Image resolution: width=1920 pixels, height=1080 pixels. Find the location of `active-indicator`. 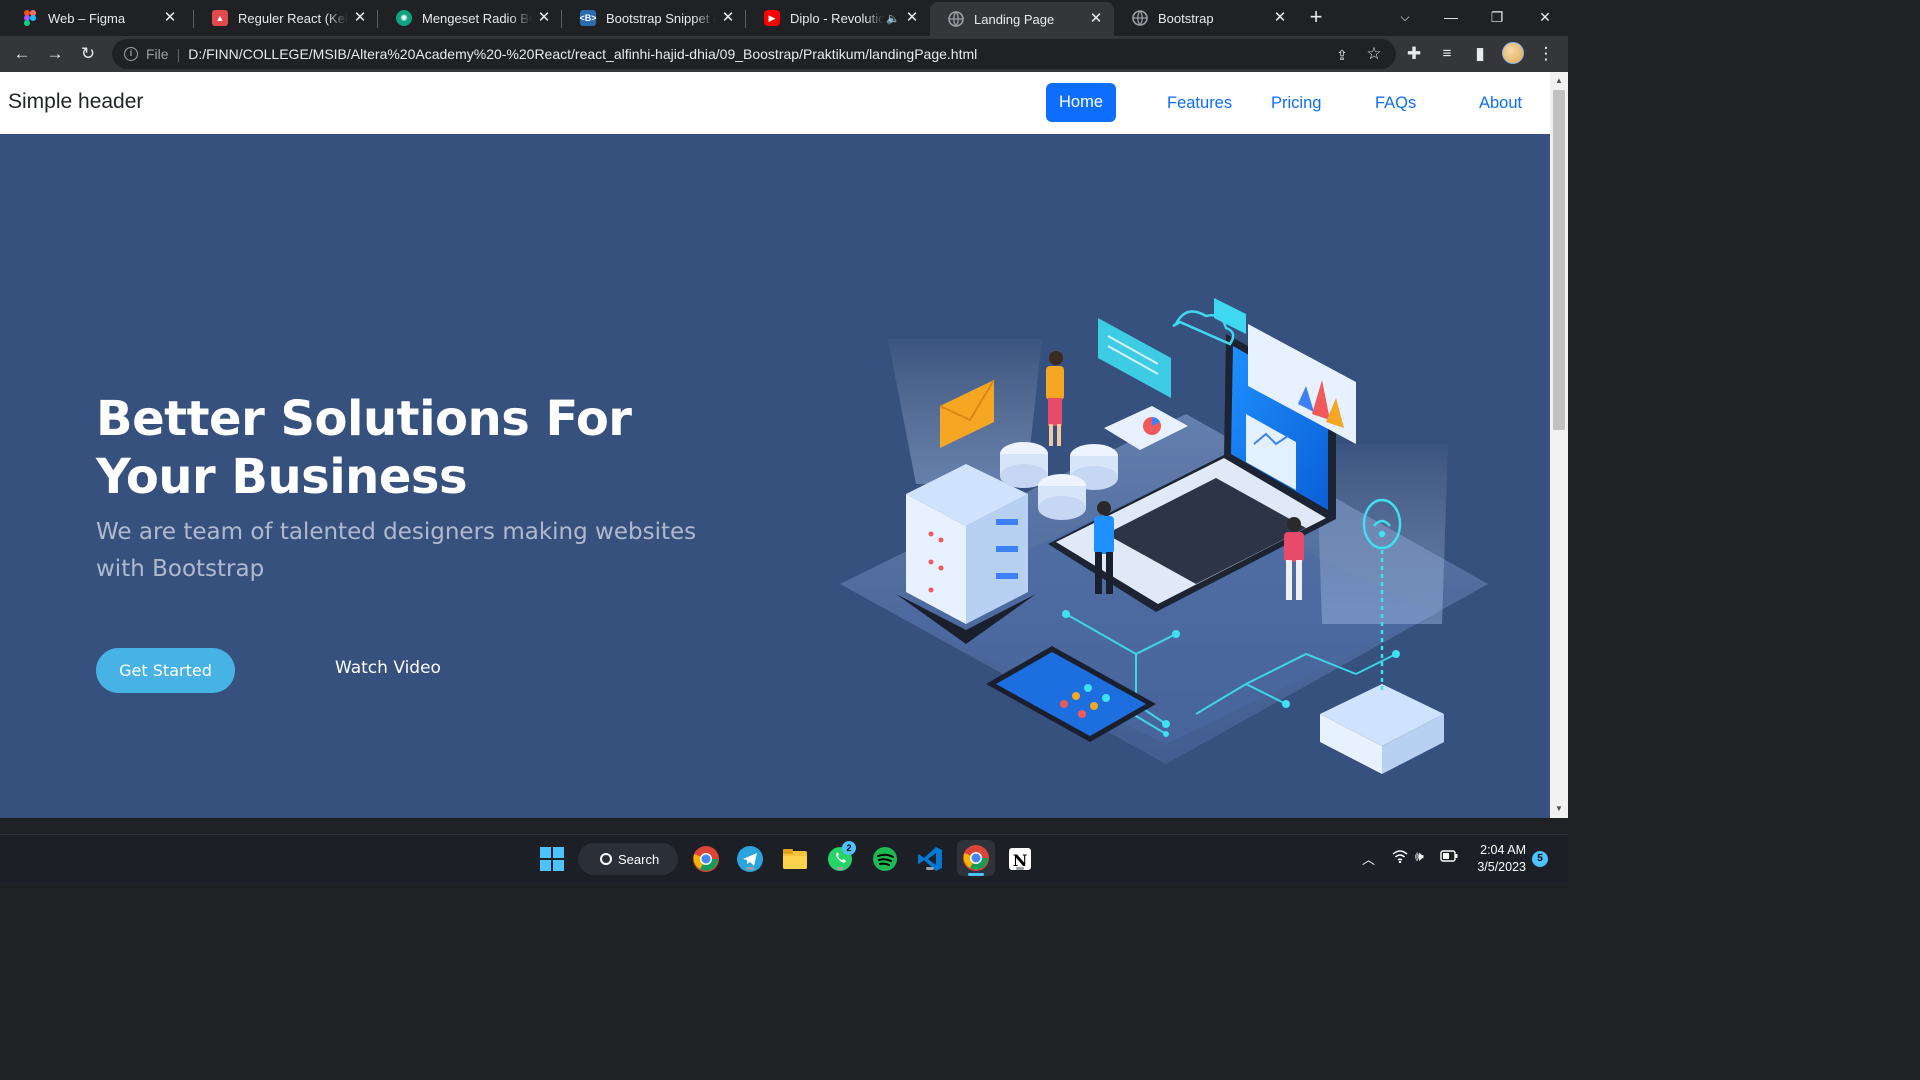

active-indicator is located at coordinates (976, 874).